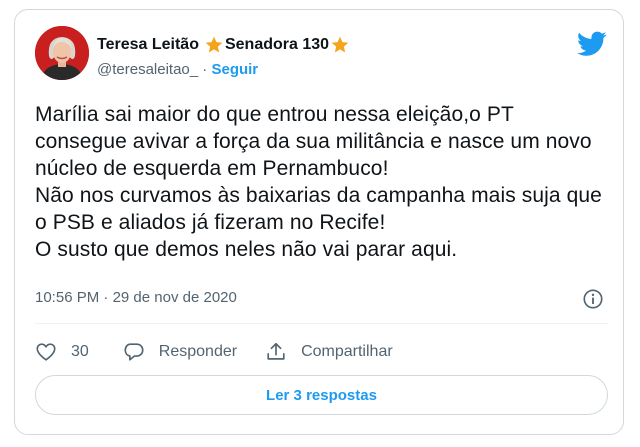  Describe the element at coordinates (67, 297) in the screenshot. I see `tweet-time: 10:56 PM` at that location.